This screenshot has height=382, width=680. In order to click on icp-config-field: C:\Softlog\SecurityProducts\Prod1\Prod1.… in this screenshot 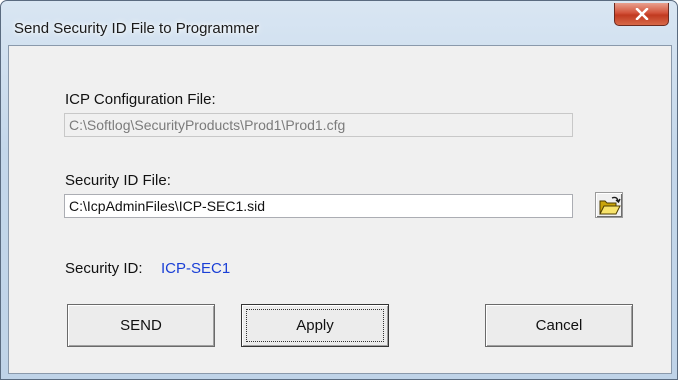, I will do `click(318, 125)`.